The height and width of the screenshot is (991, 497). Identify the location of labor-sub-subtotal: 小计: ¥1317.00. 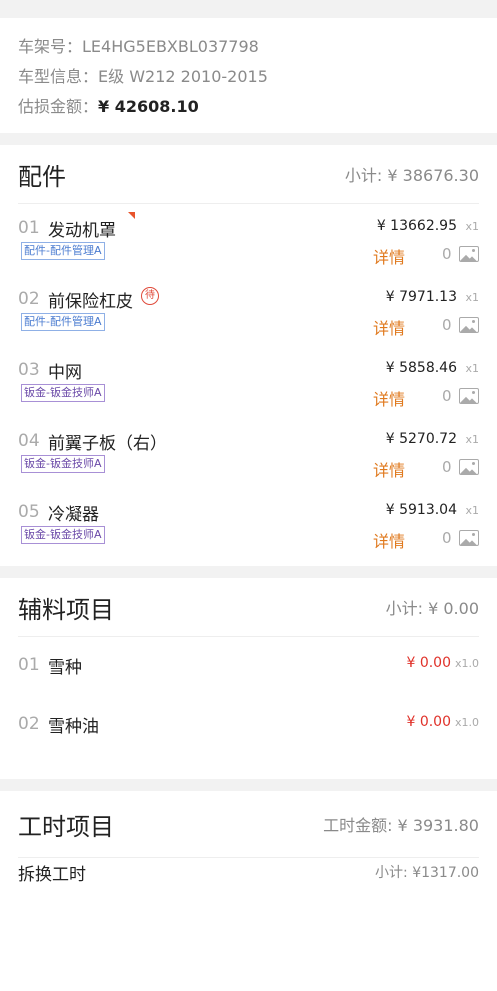
(427, 873).